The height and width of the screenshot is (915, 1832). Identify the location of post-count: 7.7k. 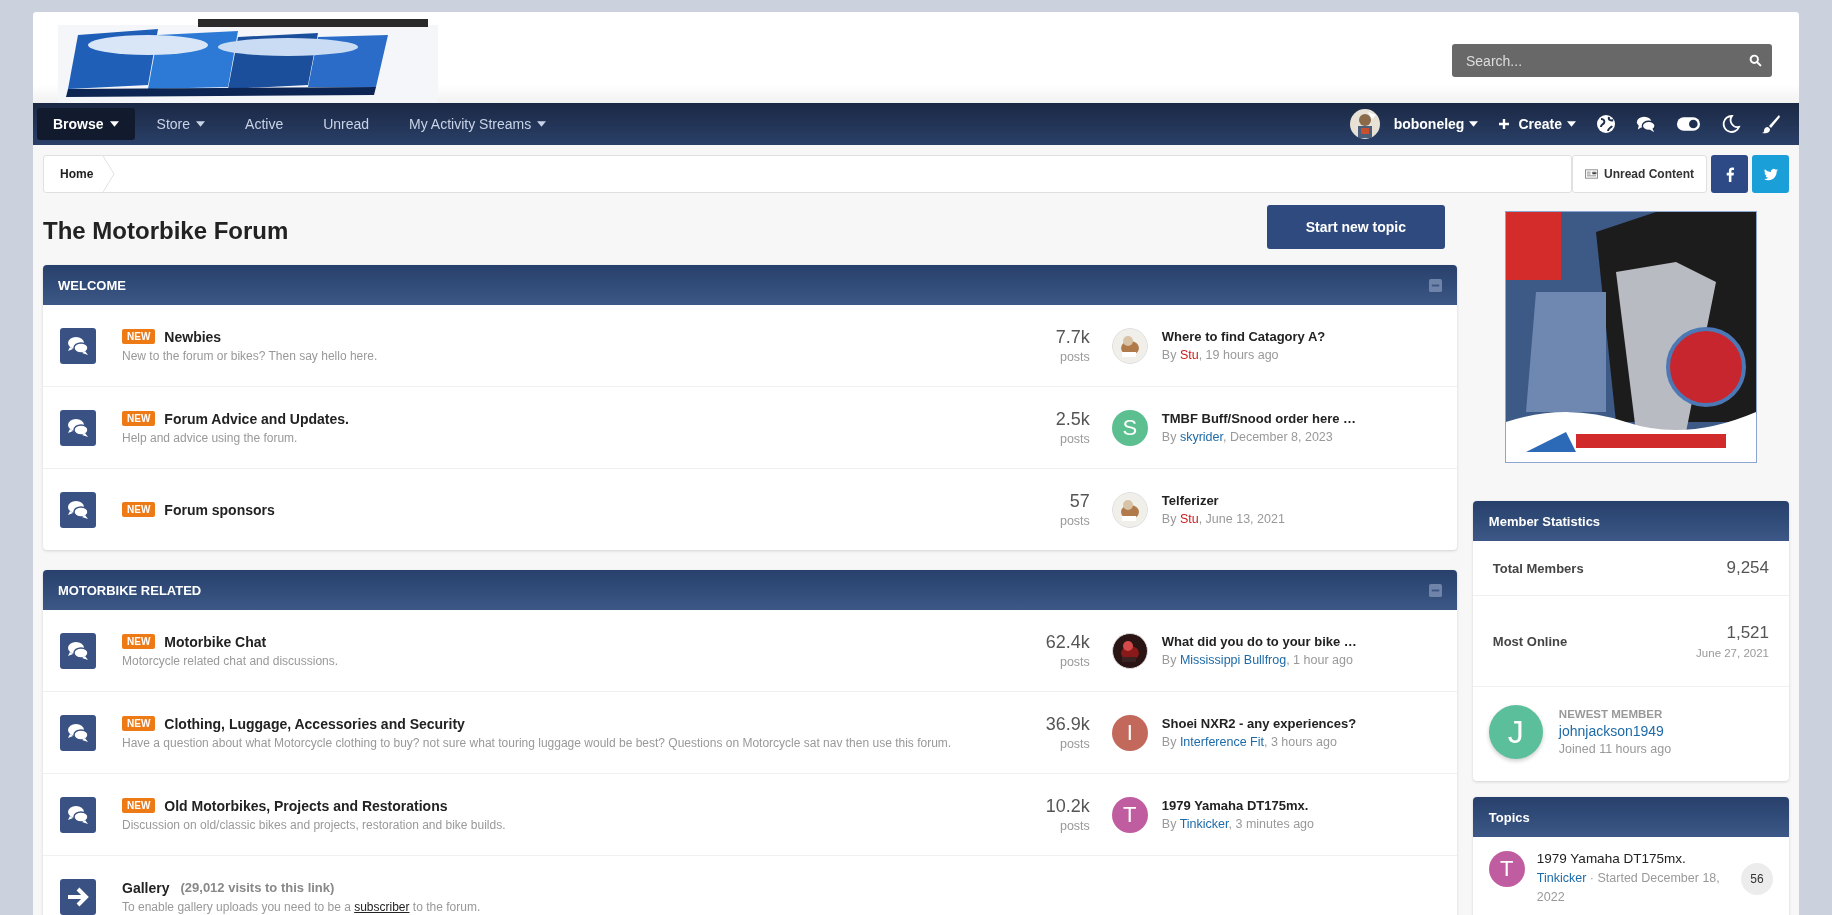
(1072, 337).